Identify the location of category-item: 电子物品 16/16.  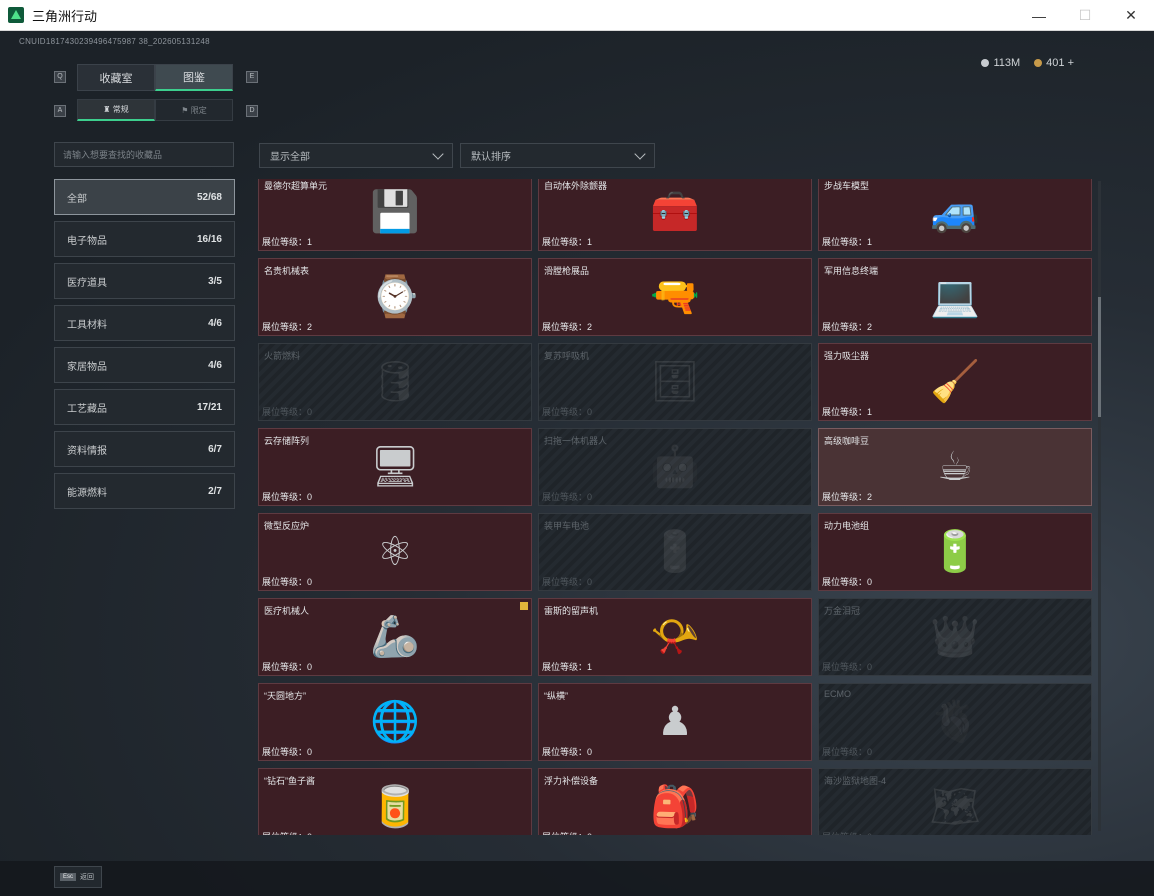
(144, 239).